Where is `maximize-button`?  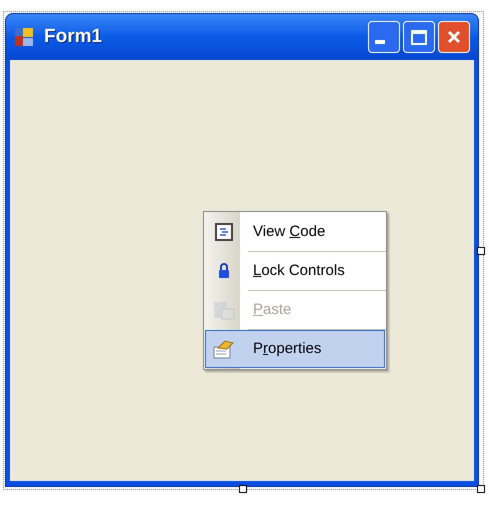
maximize-button is located at coordinates (419, 37).